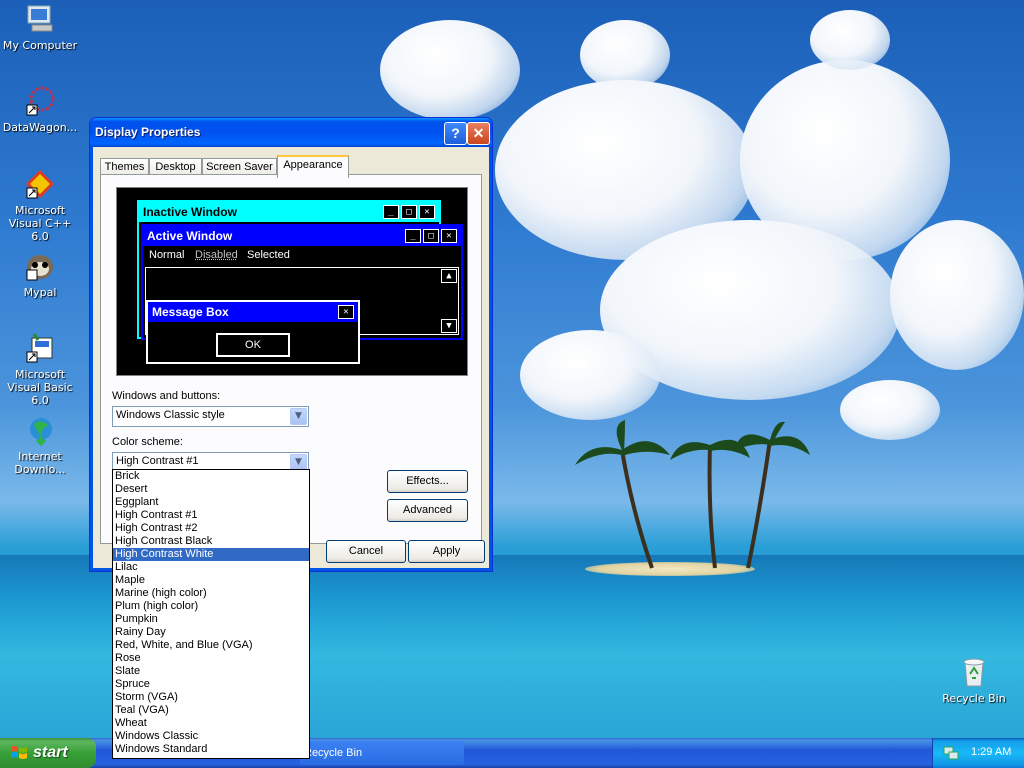 This screenshot has height=768, width=1024. I want to click on windows-buttons-select: Windows Classic style ▼, so click(210, 416).